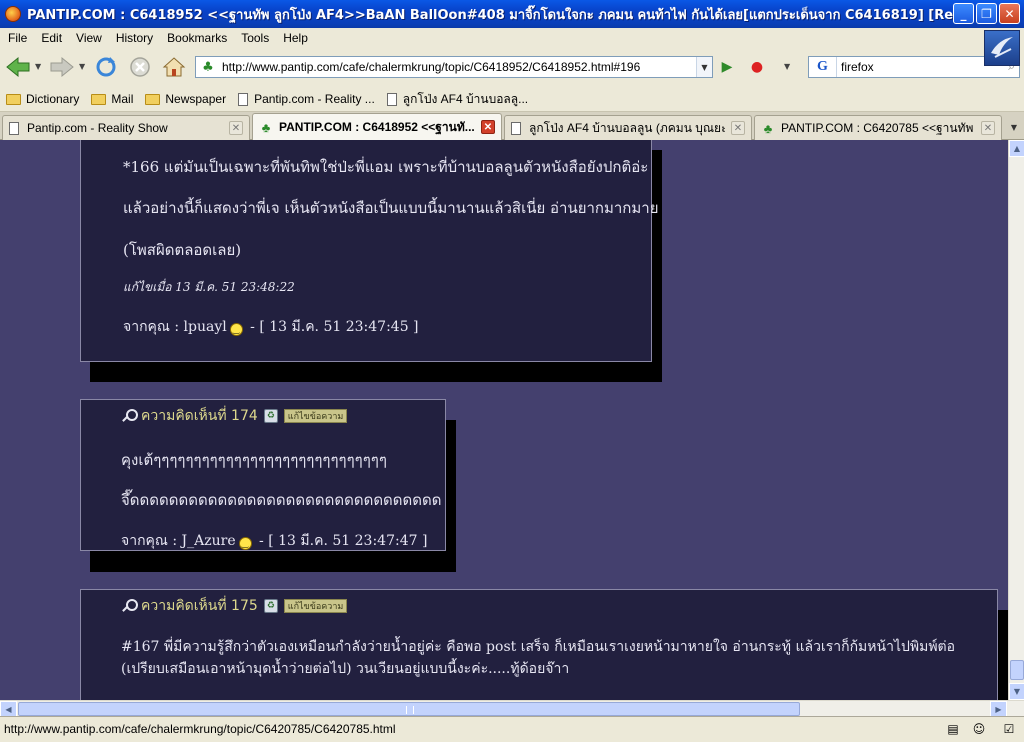 The image size is (1024, 742). I want to click on page-info-icon: ▤, so click(953, 729).